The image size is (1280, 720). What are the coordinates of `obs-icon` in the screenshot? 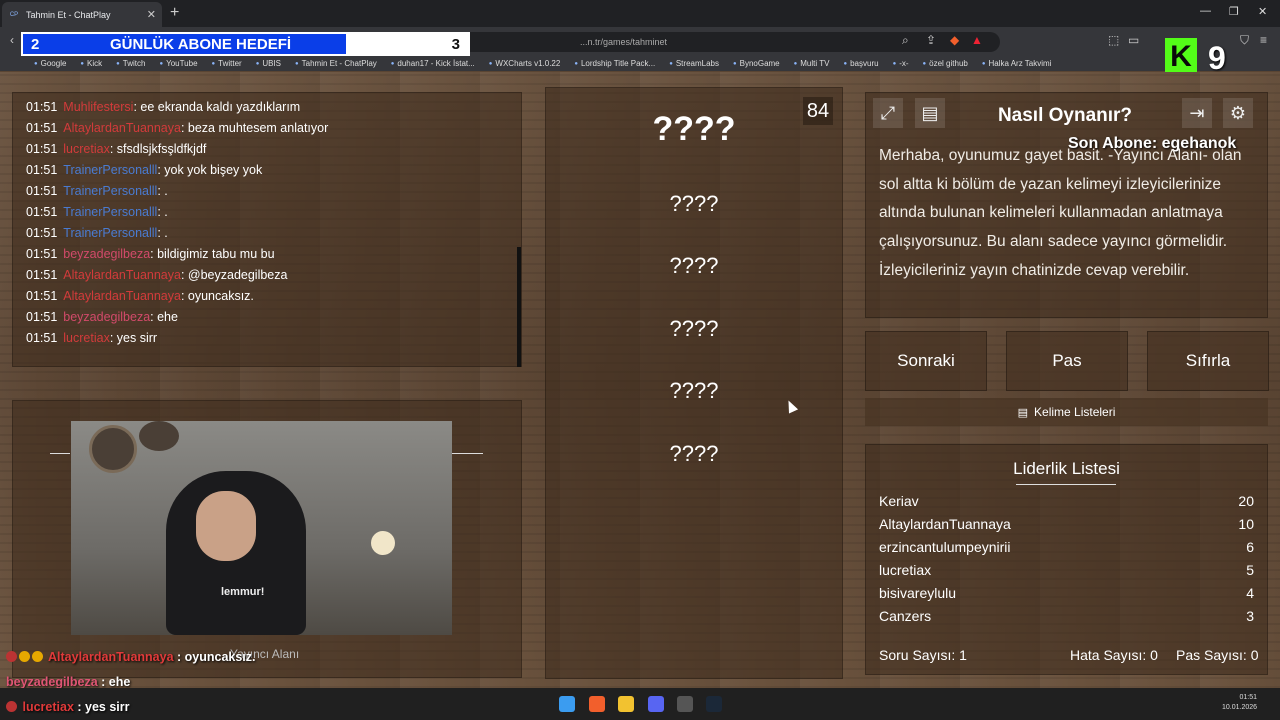 It's located at (685, 704).